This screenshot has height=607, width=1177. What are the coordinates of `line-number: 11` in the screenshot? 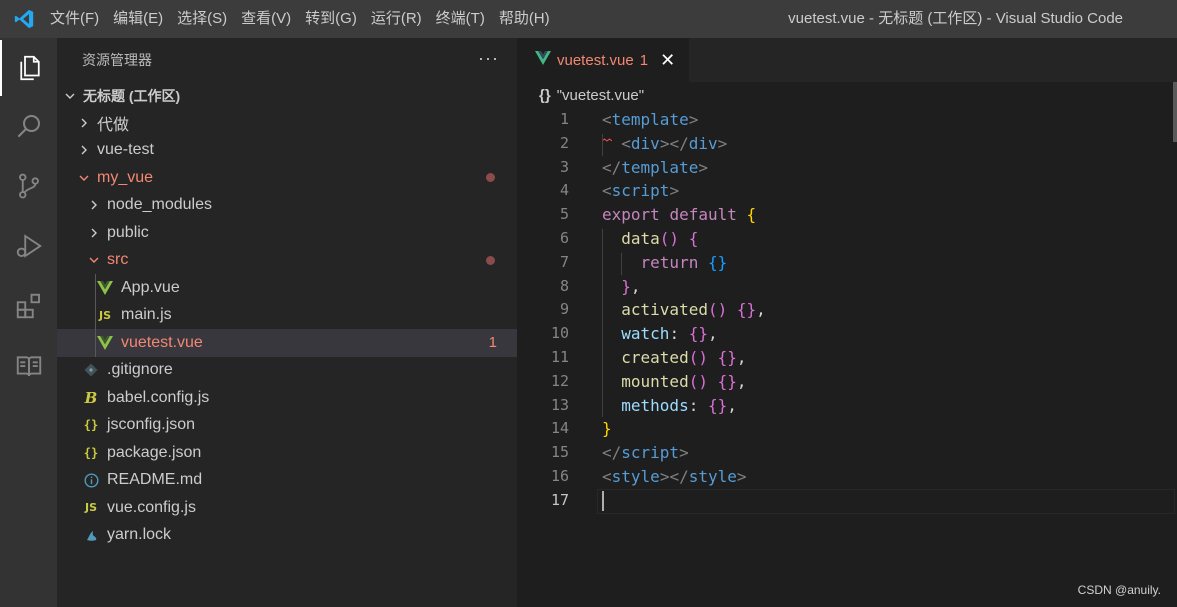 It's located at (559, 356).